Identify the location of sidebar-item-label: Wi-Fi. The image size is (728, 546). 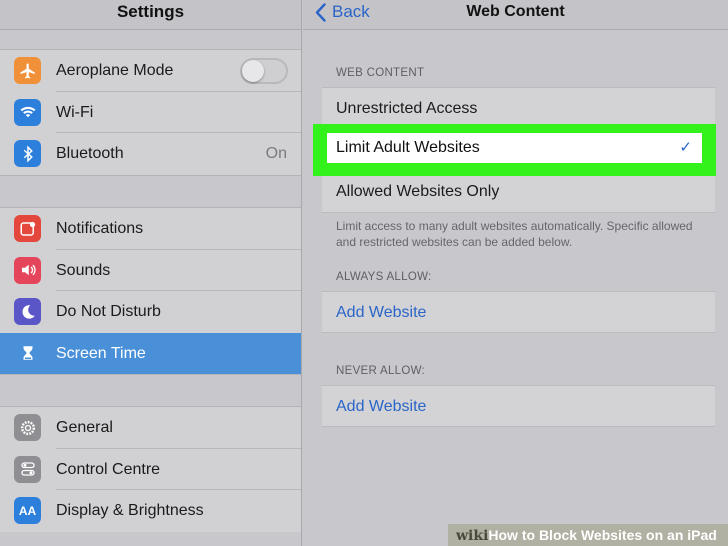
(75, 112).